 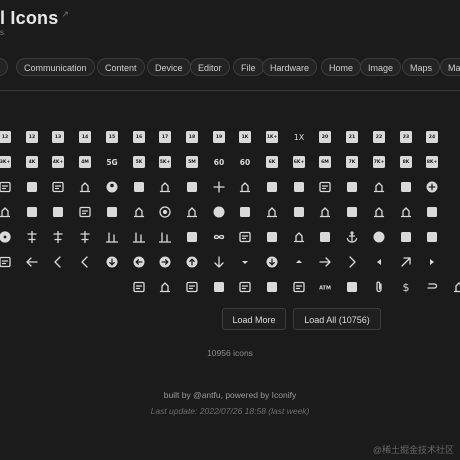 I want to click on author-link: @antfu, so click(x=207, y=395).